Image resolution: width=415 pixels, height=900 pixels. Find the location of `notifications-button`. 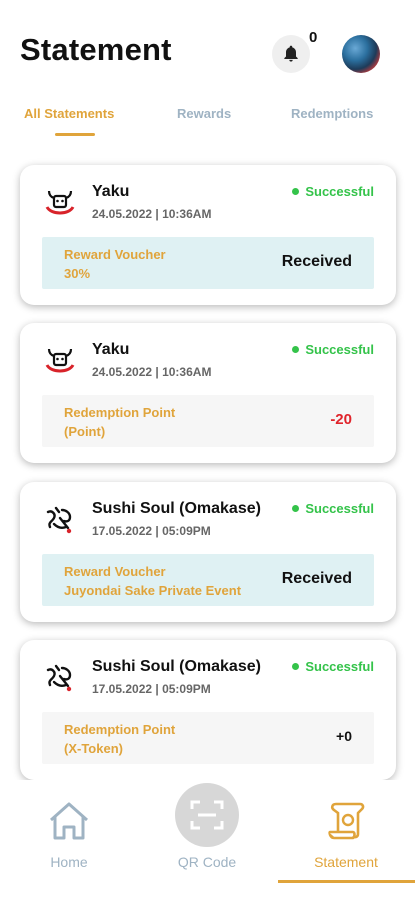

notifications-button is located at coordinates (291, 54).